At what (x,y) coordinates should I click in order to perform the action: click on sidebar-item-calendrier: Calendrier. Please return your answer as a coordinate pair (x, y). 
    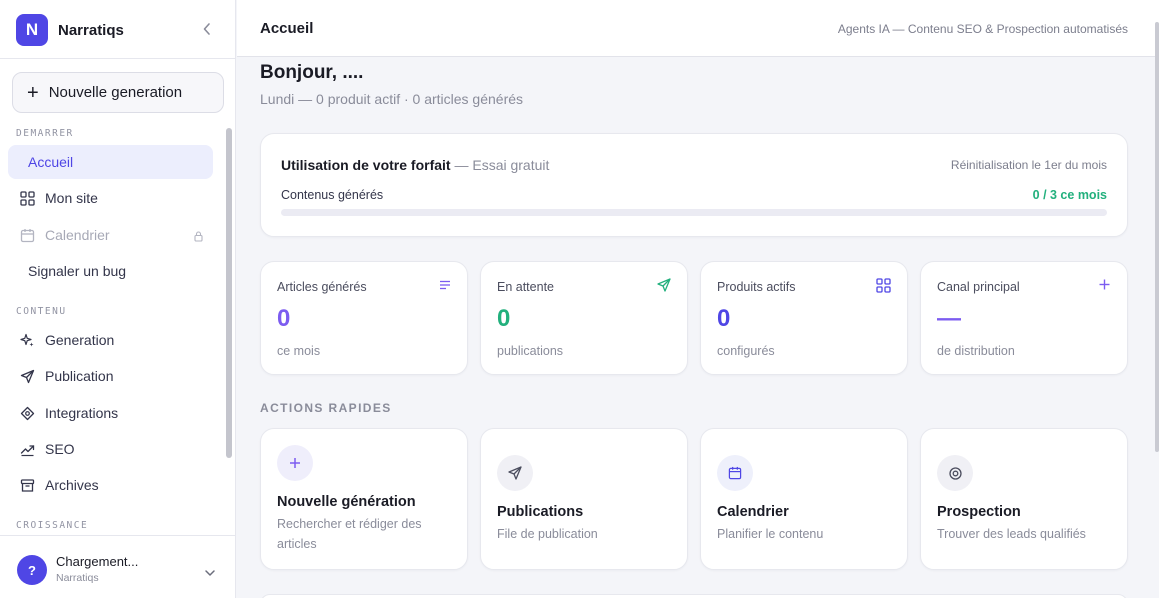
    Looking at the image, I should click on (110, 235).